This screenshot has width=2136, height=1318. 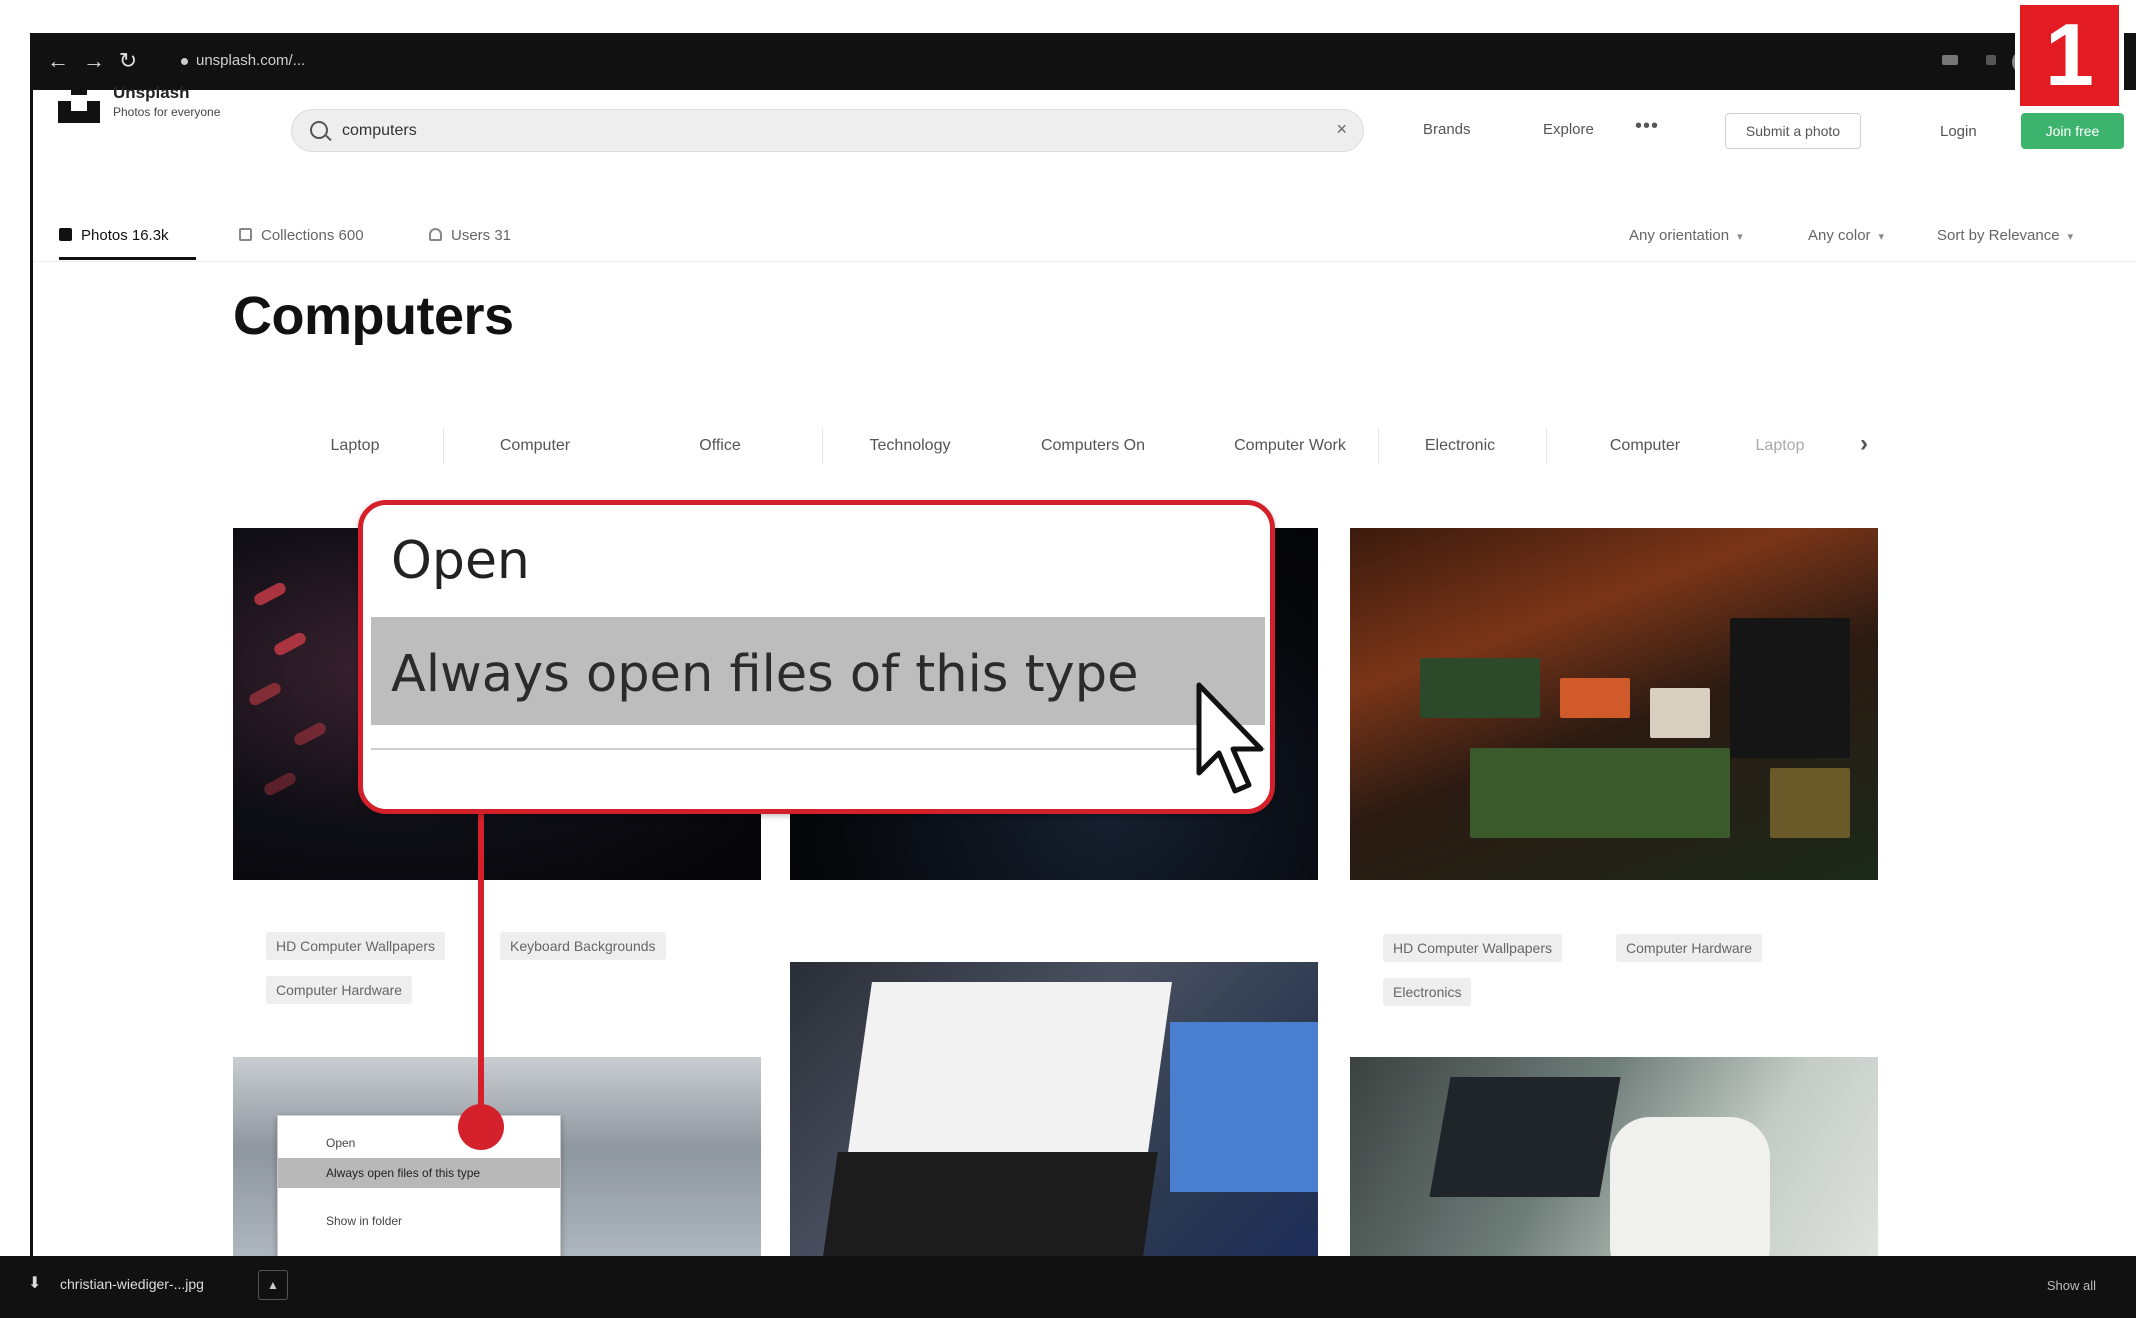 What do you see at coordinates (818, 749) in the screenshot?
I see `callout-divider` at bounding box center [818, 749].